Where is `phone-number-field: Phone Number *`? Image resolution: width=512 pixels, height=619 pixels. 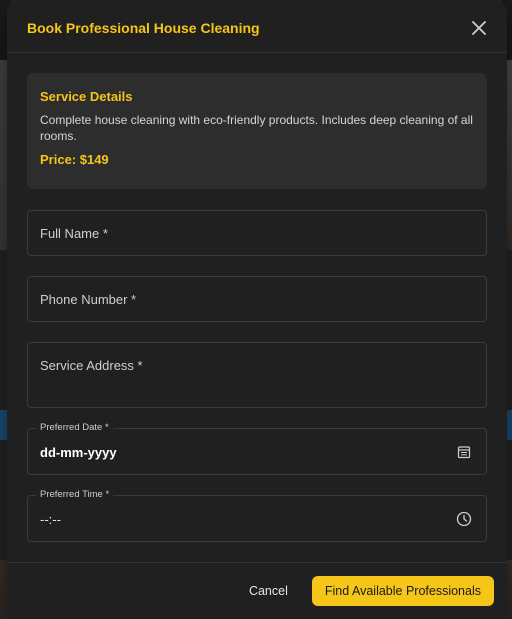 phone-number-field: Phone Number * is located at coordinates (257, 299).